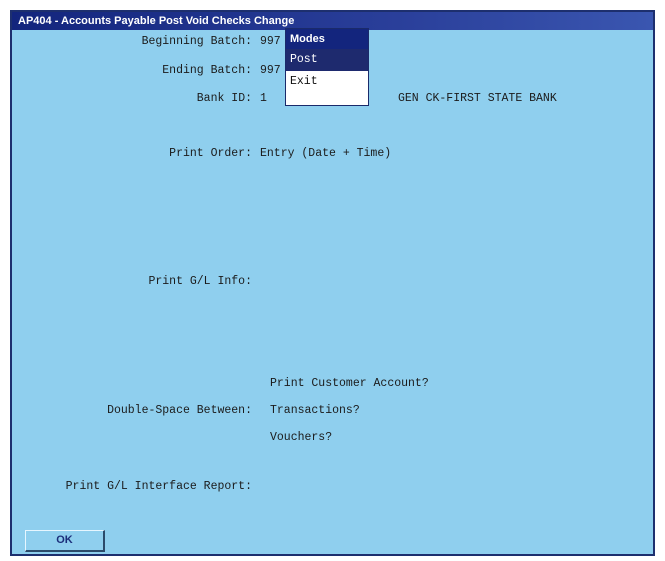  What do you see at coordinates (327, 82) in the screenshot?
I see `menu-item-exit: Exit` at bounding box center [327, 82].